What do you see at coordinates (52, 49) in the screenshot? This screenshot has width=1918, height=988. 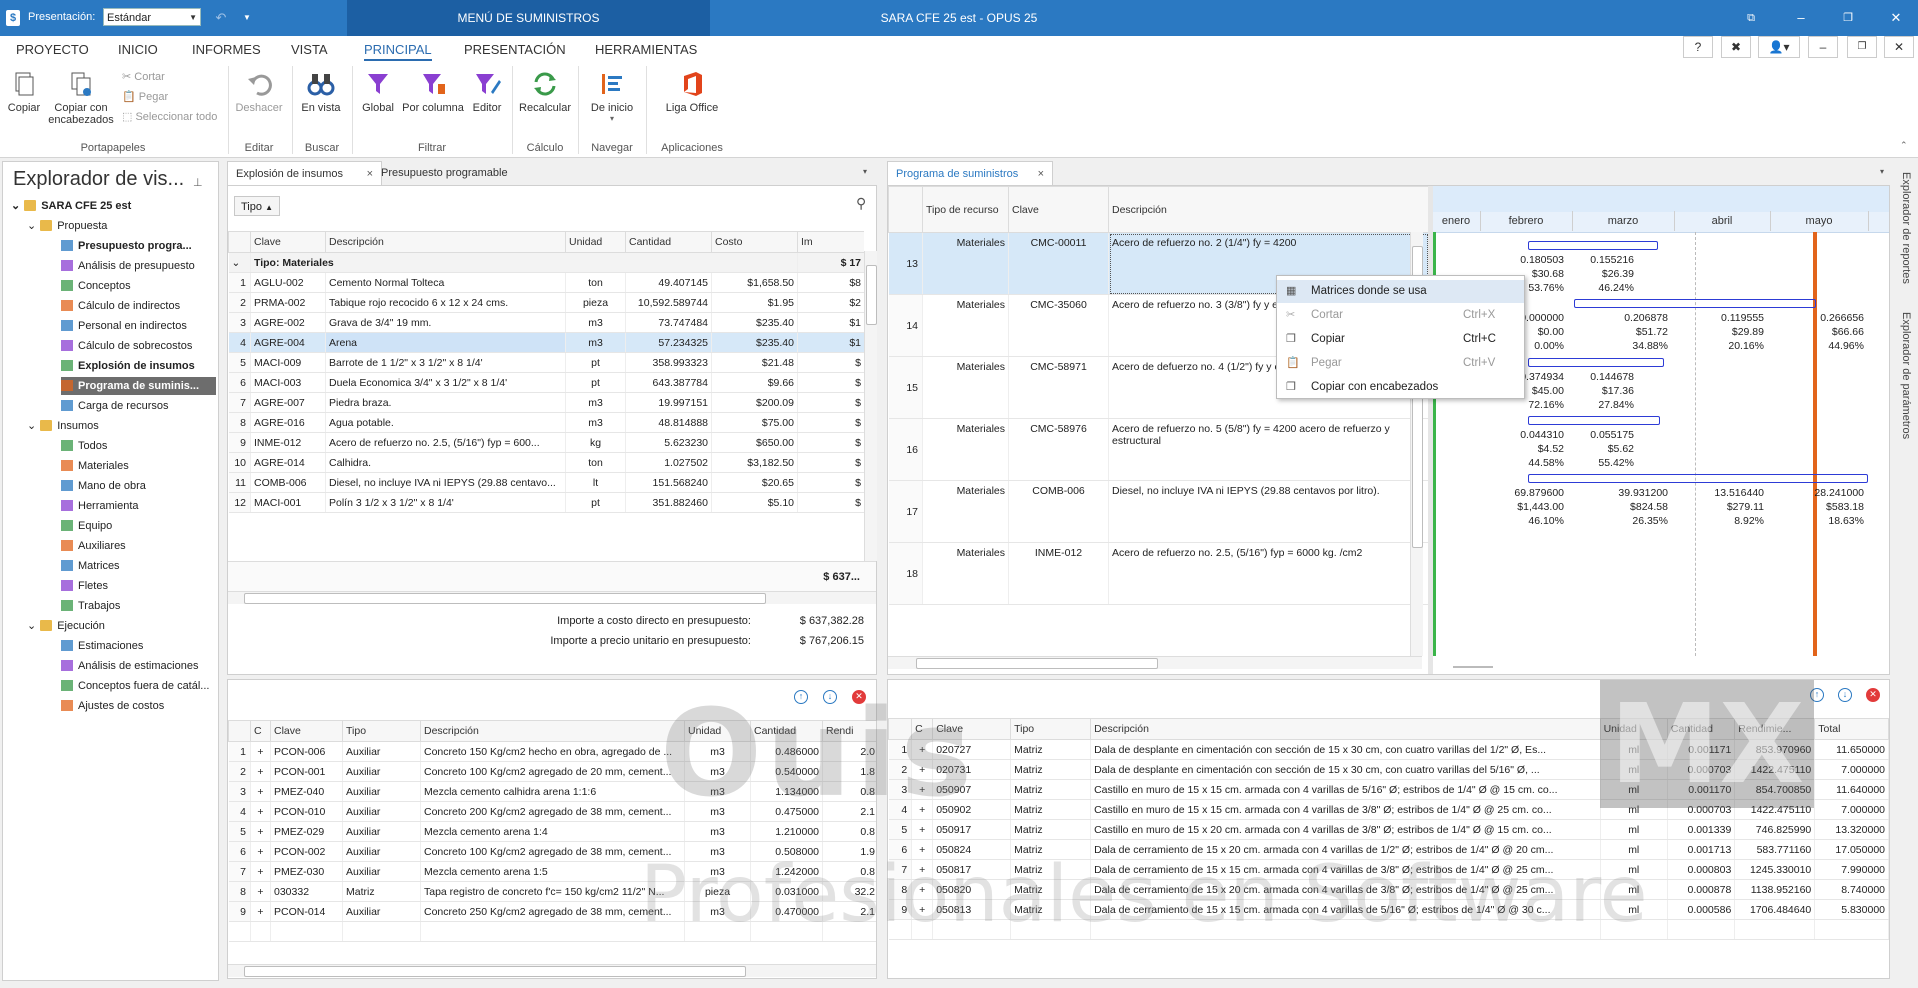 I see `tab-proyecto: PROYECTO` at bounding box center [52, 49].